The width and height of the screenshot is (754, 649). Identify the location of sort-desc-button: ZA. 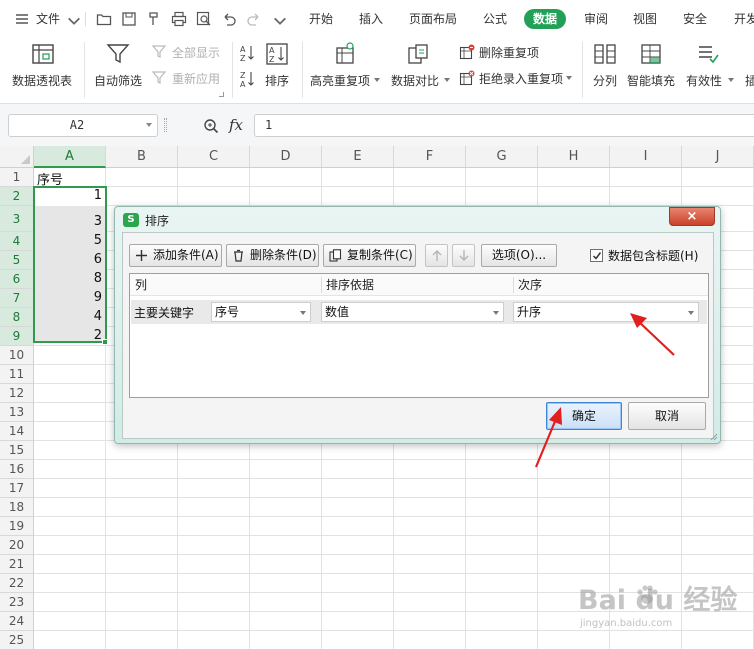
(247, 79).